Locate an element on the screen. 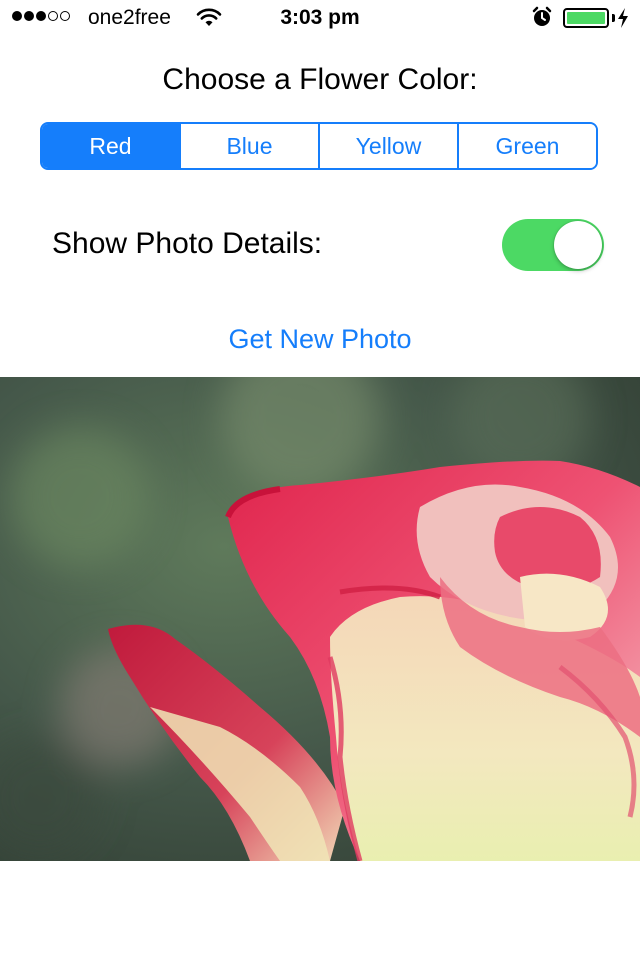 Image resolution: width=640 pixels, height=960 pixels. get-new-photo-button: Get New Photo is located at coordinates (320, 339).